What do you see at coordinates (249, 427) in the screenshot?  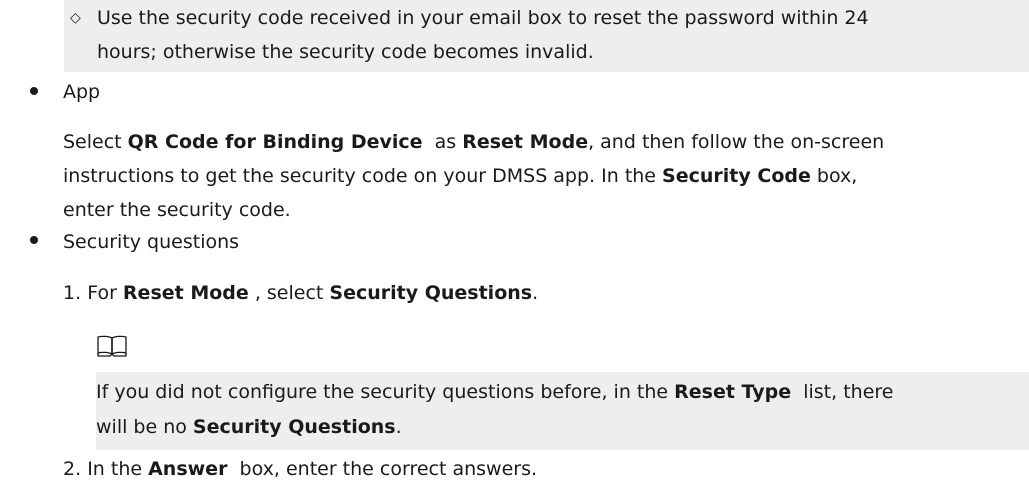 I see `note-line-2: will be no Security Questions.` at bounding box center [249, 427].